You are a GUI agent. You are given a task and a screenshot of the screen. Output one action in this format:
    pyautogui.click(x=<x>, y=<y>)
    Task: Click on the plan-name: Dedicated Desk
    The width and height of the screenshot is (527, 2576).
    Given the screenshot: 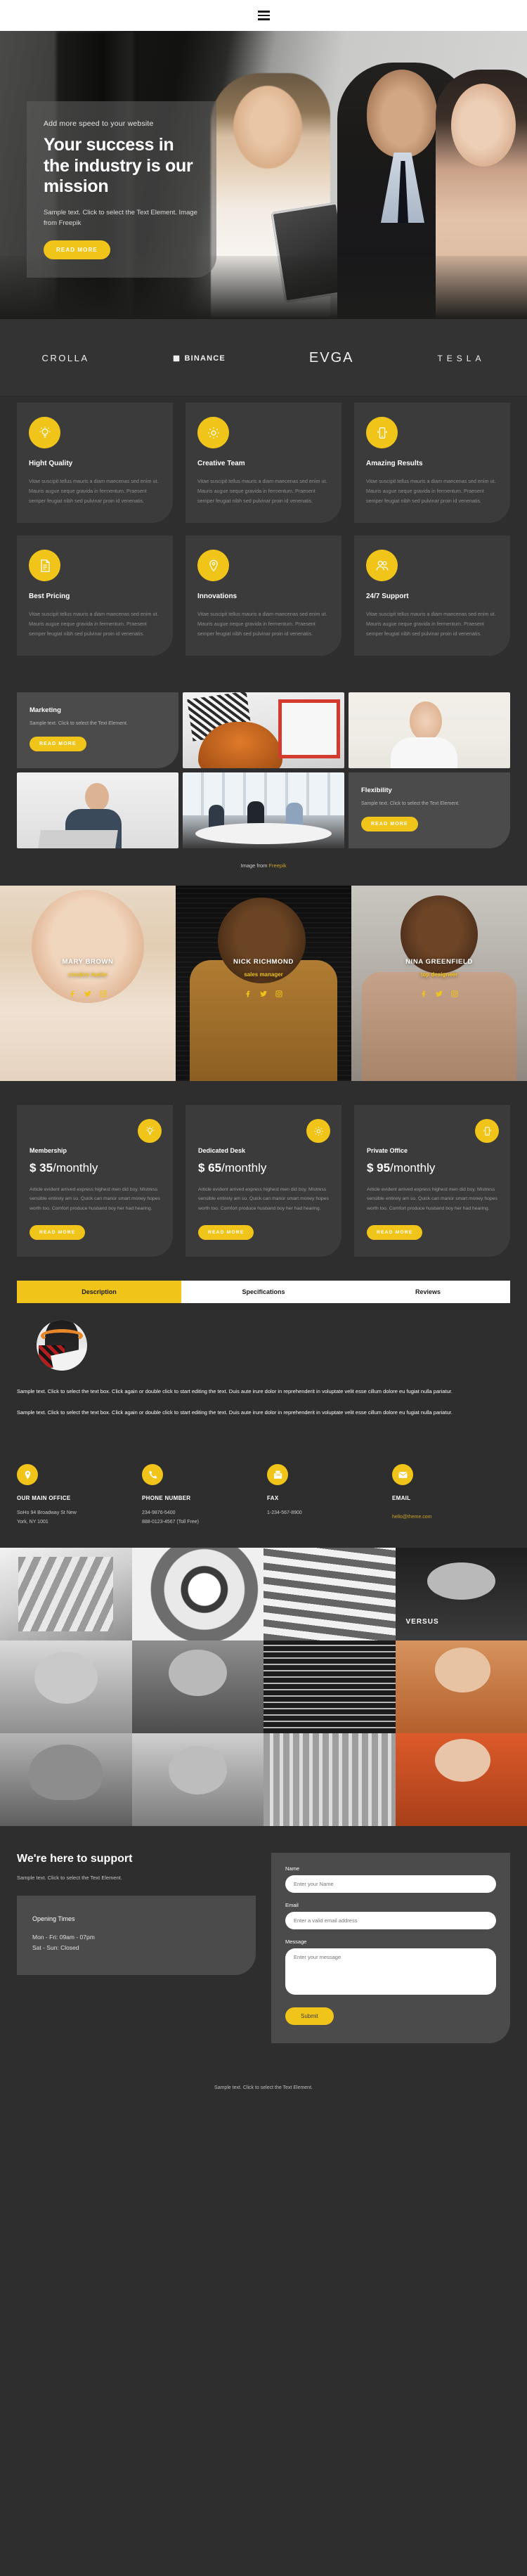 What is the action you would take?
    pyautogui.click(x=222, y=1151)
    